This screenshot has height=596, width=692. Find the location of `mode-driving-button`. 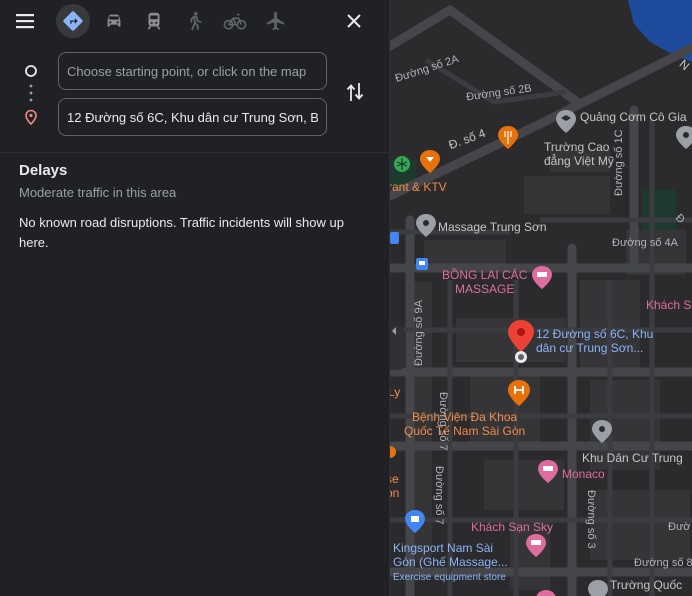

mode-driving-button is located at coordinates (114, 21).